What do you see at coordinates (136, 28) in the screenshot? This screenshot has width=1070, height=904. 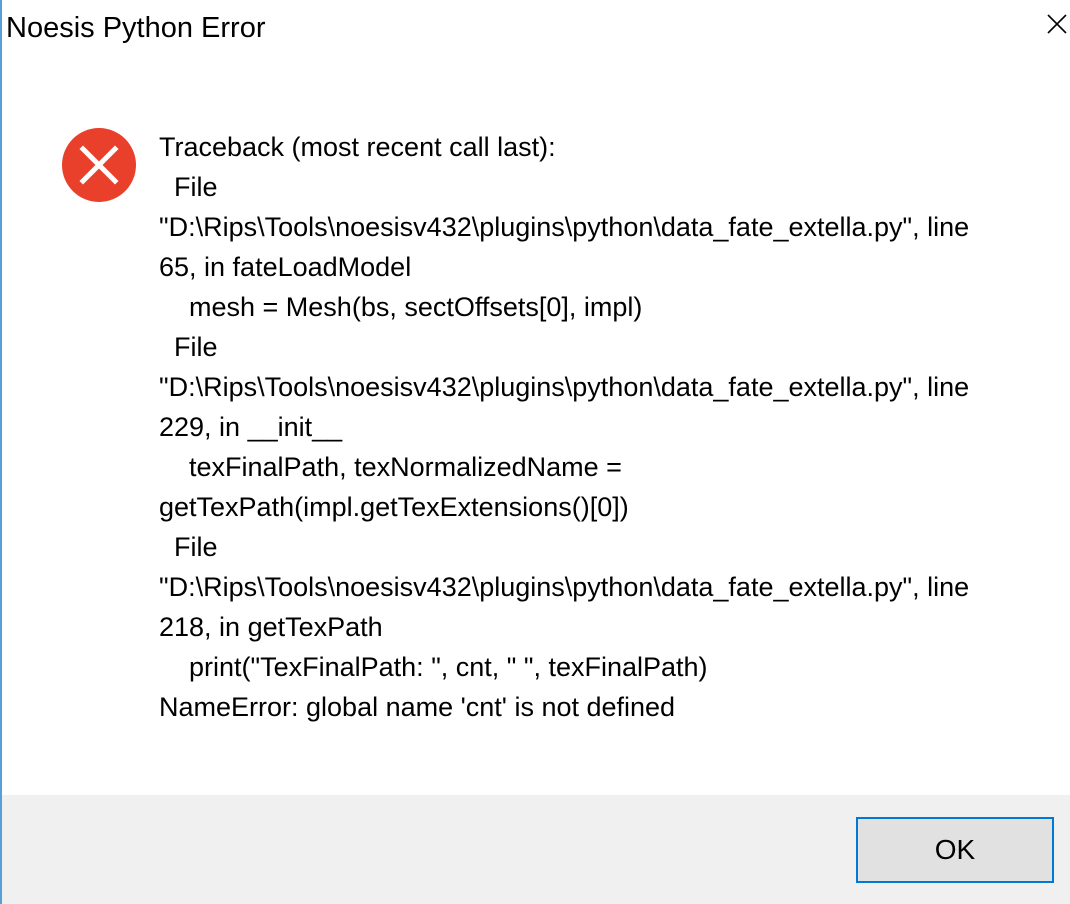 I see `dialog-title: Noesis Python Error` at bounding box center [136, 28].